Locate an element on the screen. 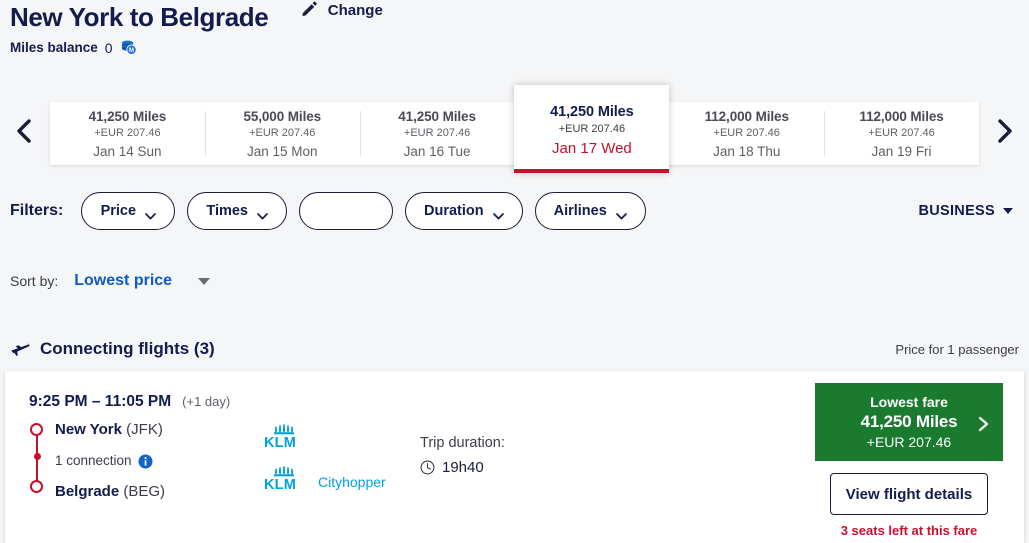 The width and height of the screenshot is (1029, 543). change-label: Change is located at coordinates (355, 10).